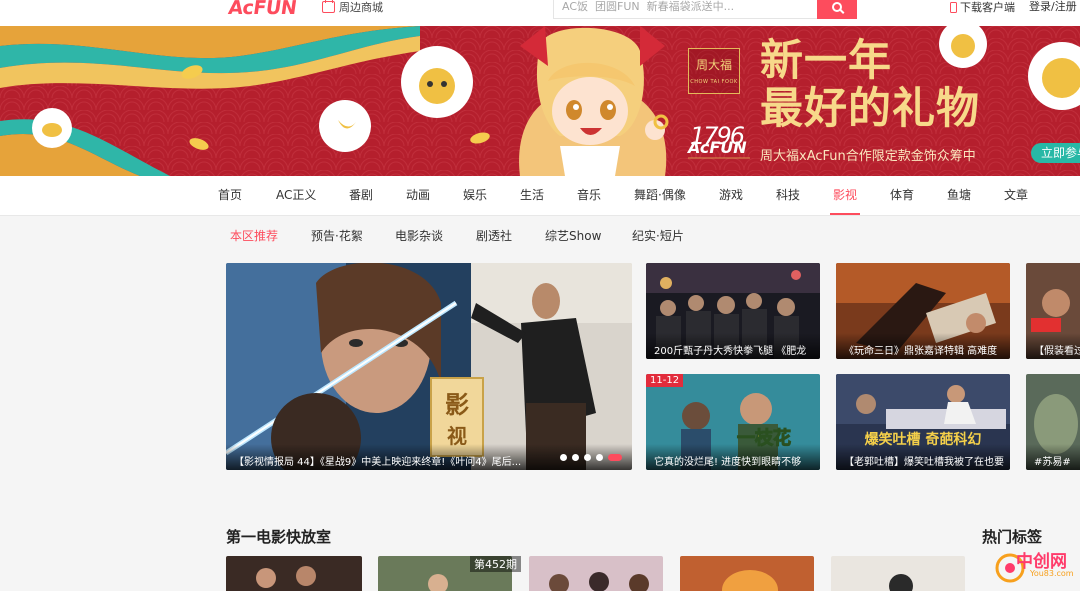  I want to click on mall-label: 周边商城, so click(361, 7).